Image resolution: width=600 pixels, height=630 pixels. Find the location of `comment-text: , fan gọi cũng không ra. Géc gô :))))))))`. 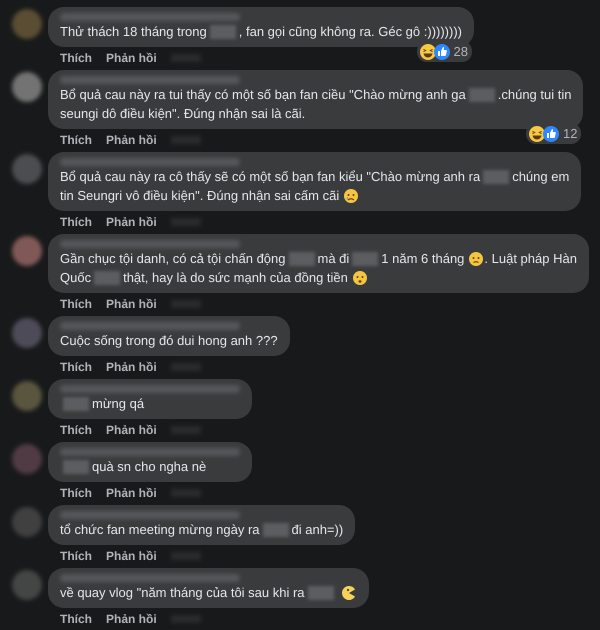

comment-text: , fan gọi cũng không ra. Géc gô :)))))))) is located at coordinates (350, 32).